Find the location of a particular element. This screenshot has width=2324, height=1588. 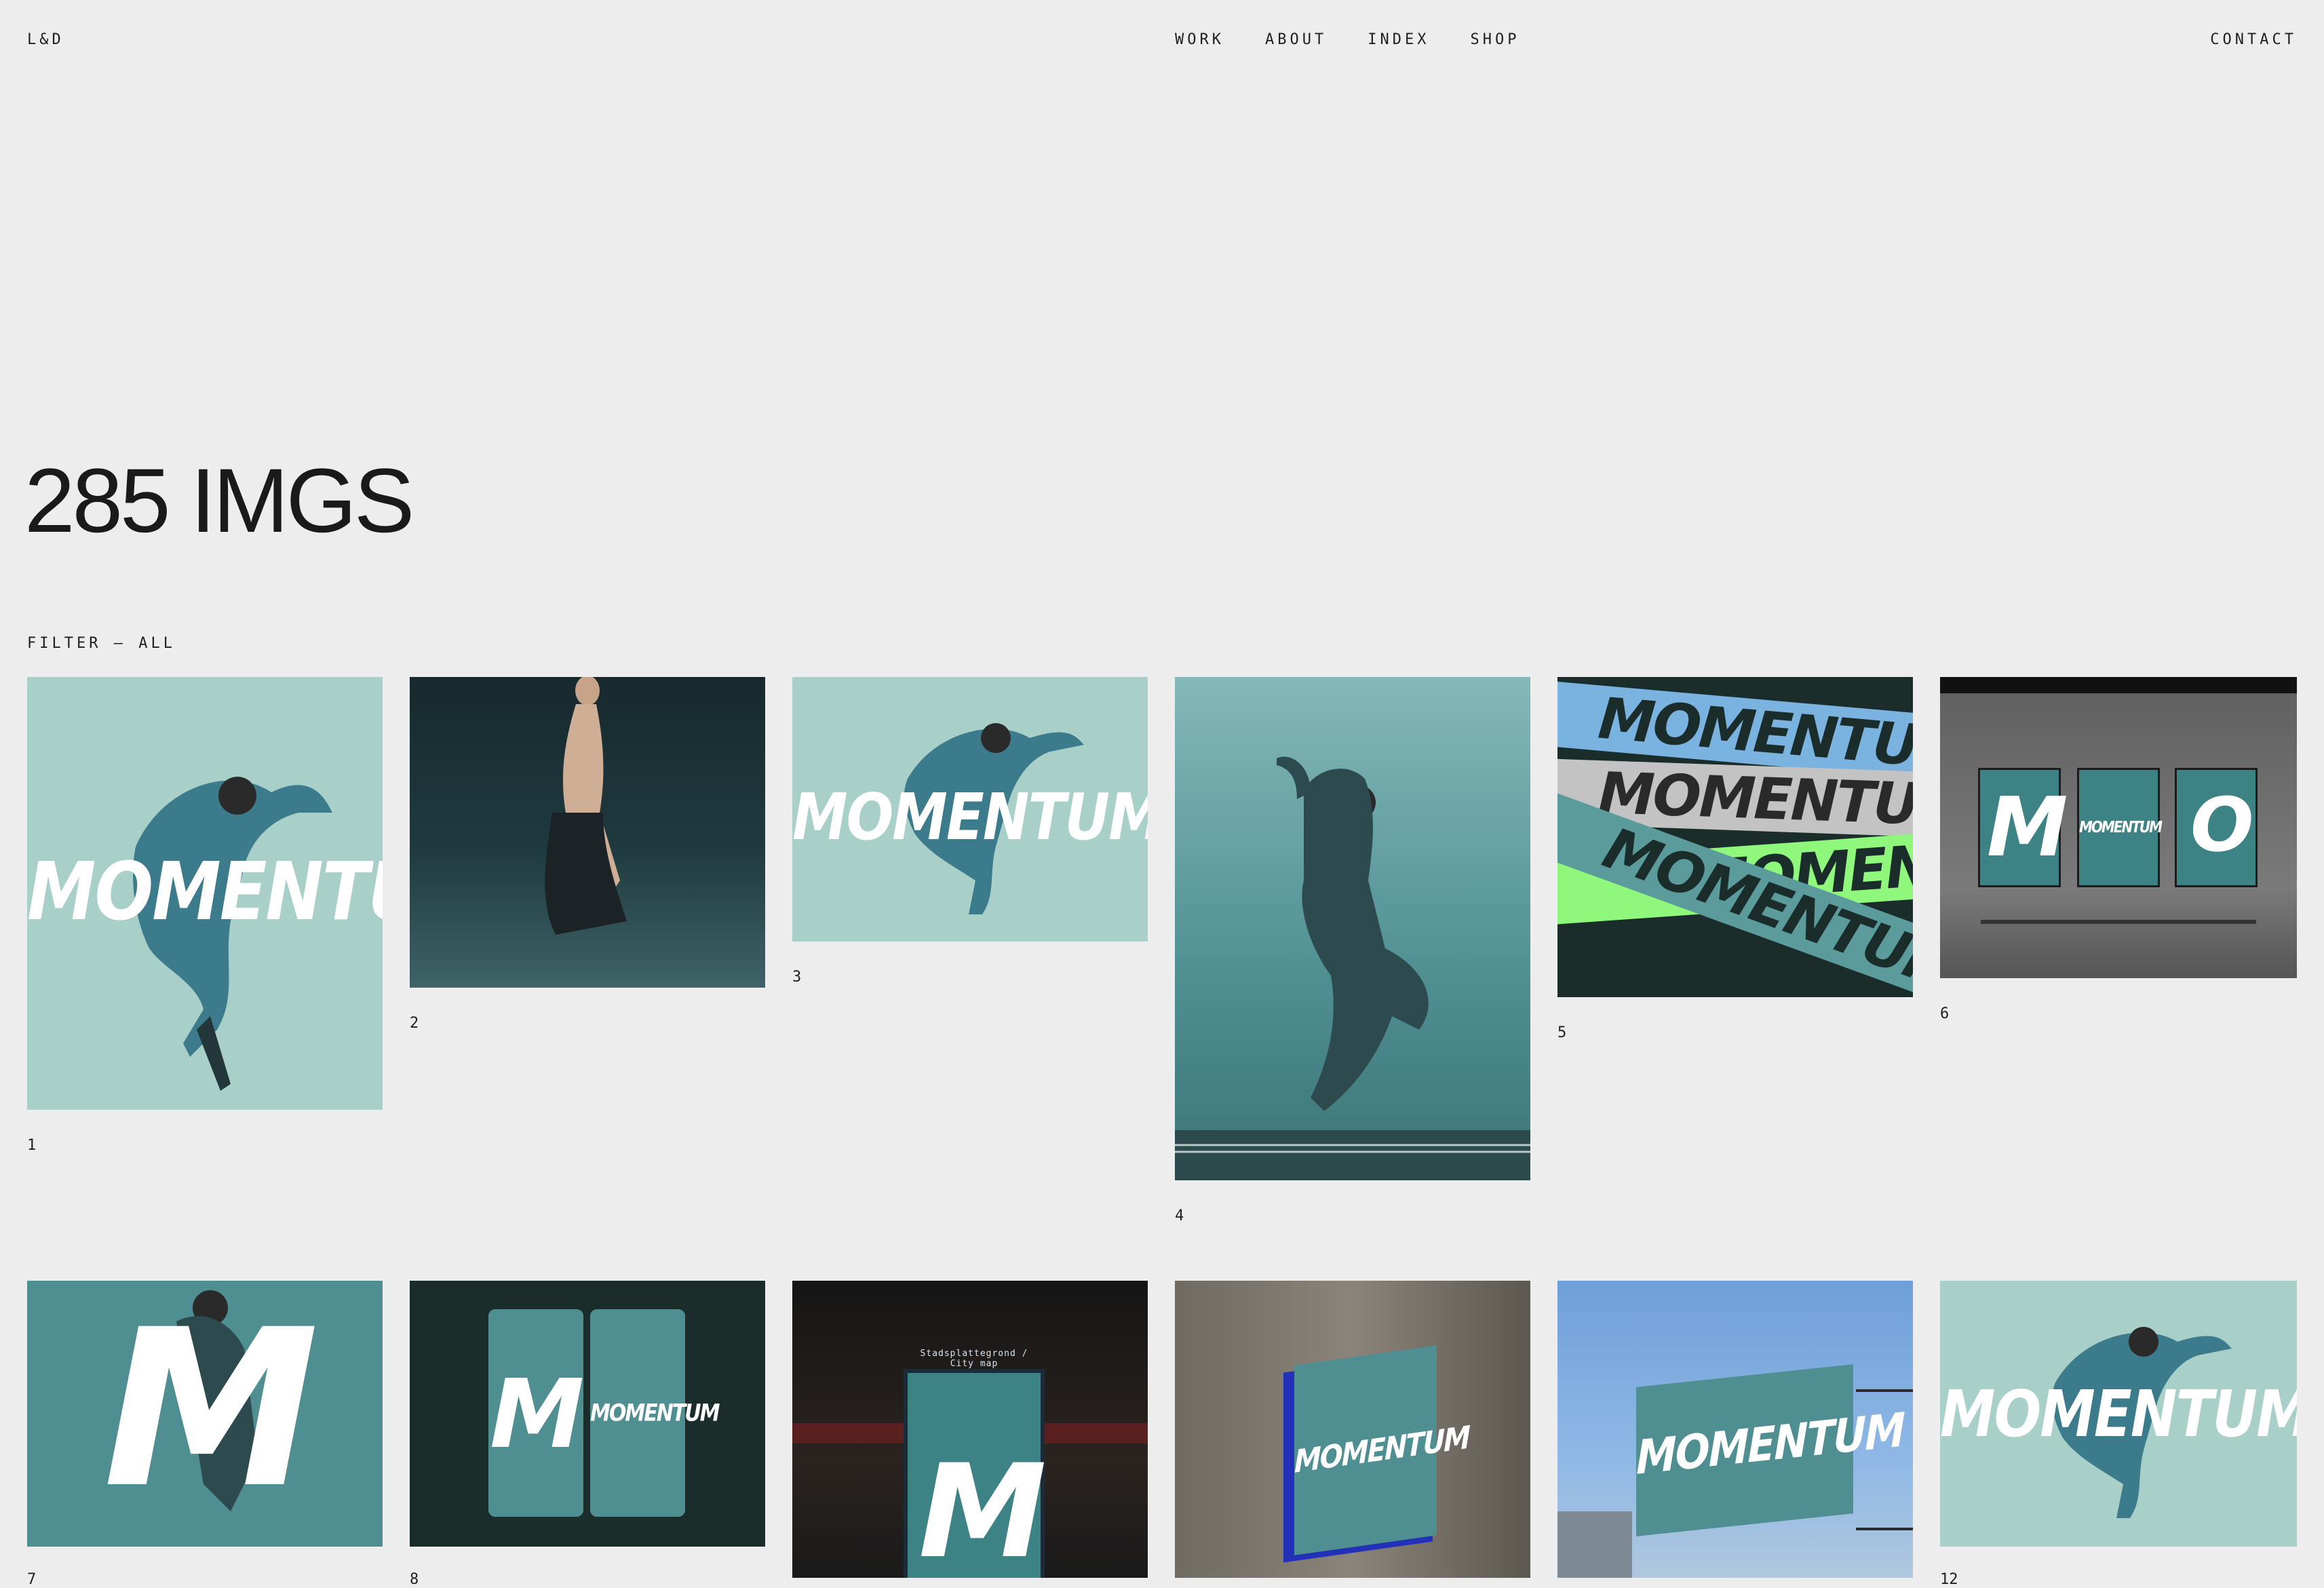

gallery-tile-12: MOMENTUM is located at coordinates (2118, 1414).